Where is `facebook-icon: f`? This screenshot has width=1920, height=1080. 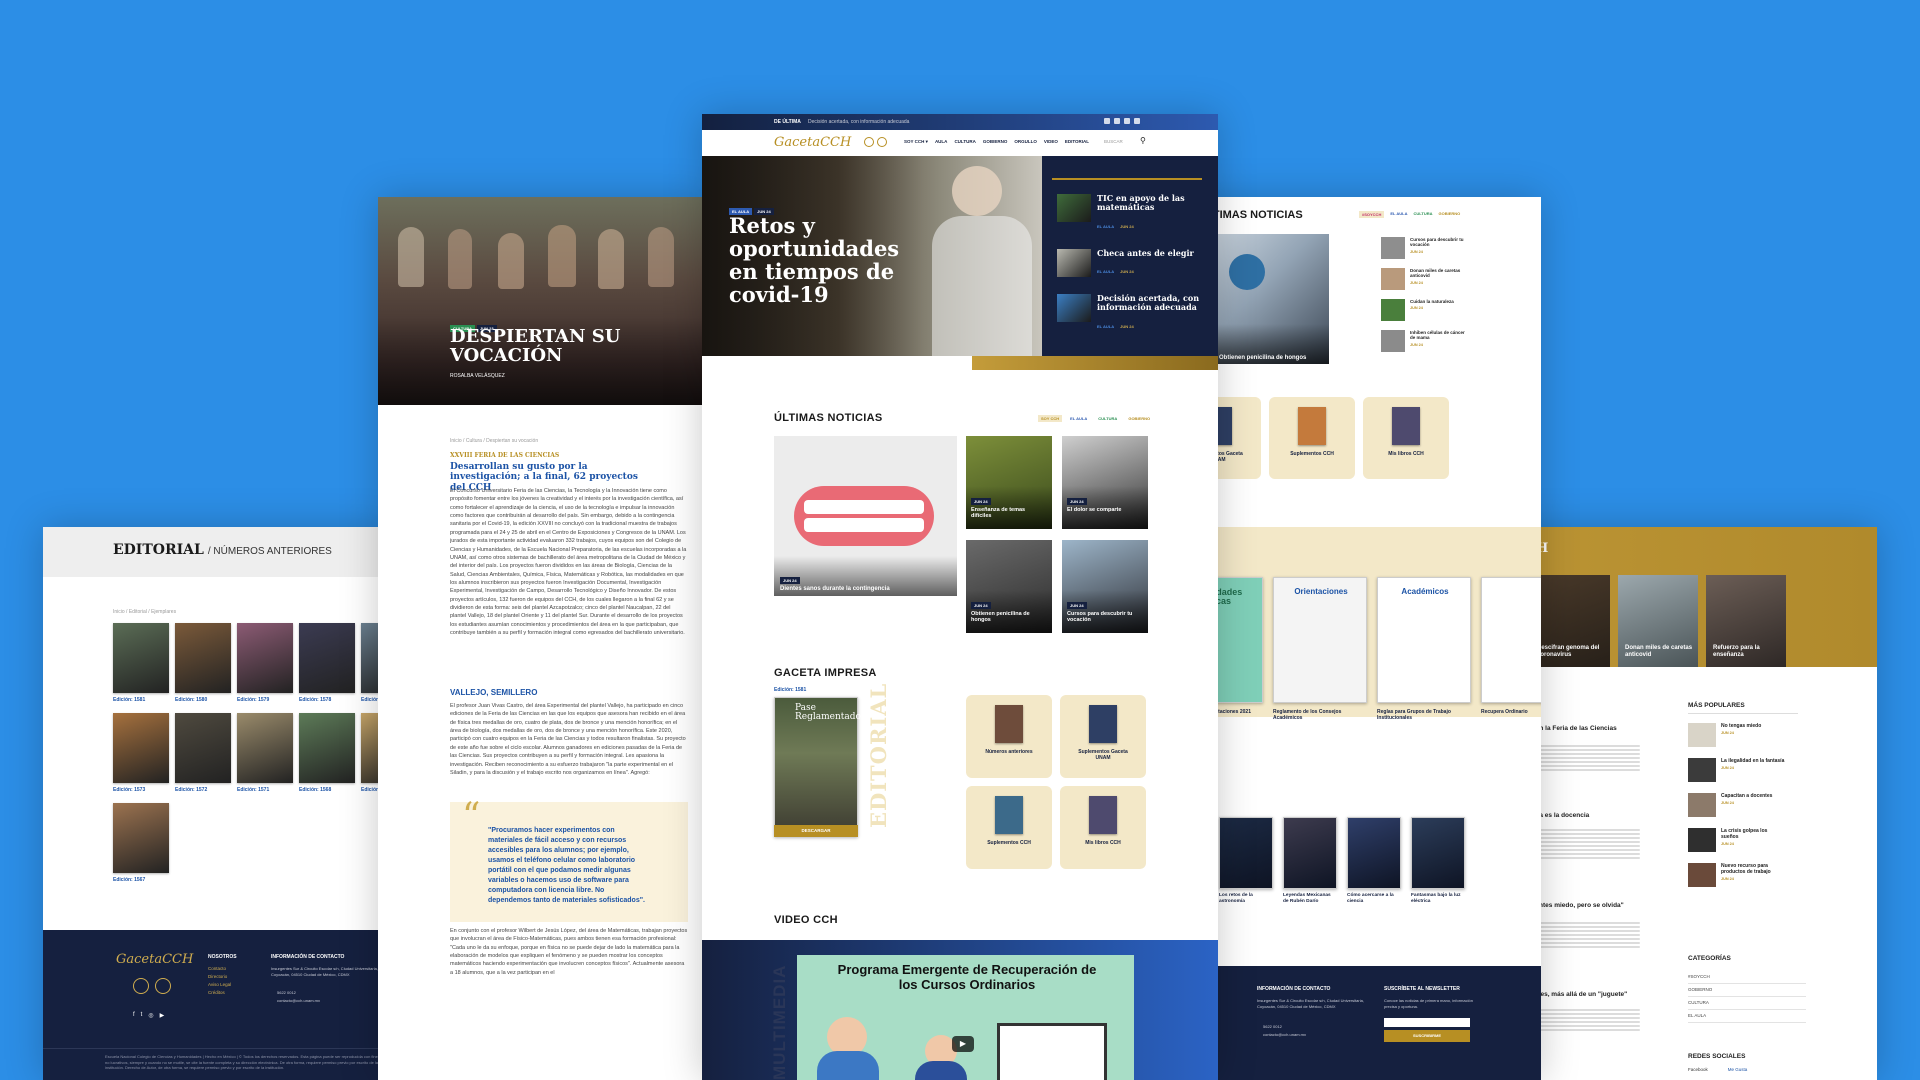
facebook-icon: f is located at coordinates (134, 1015).